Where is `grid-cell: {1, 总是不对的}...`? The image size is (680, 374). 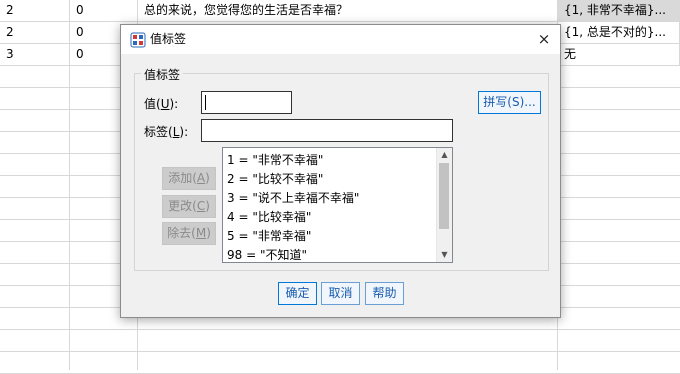
grid-cell: {1, 总是不对的}... is located at coordinates (619, 32).